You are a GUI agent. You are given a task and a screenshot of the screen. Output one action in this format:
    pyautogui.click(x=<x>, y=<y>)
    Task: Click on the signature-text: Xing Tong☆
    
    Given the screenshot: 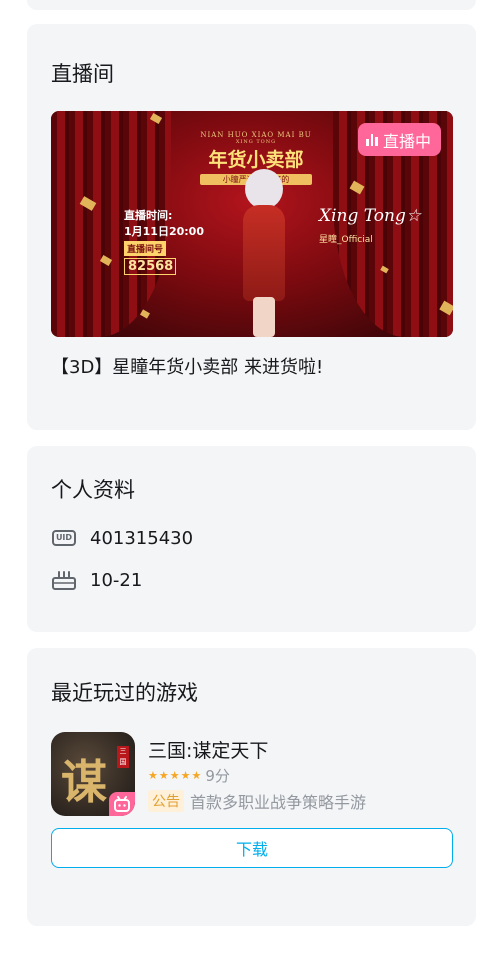 What is the action you would take?
    pyautogui.click(x=370, y=216)
    